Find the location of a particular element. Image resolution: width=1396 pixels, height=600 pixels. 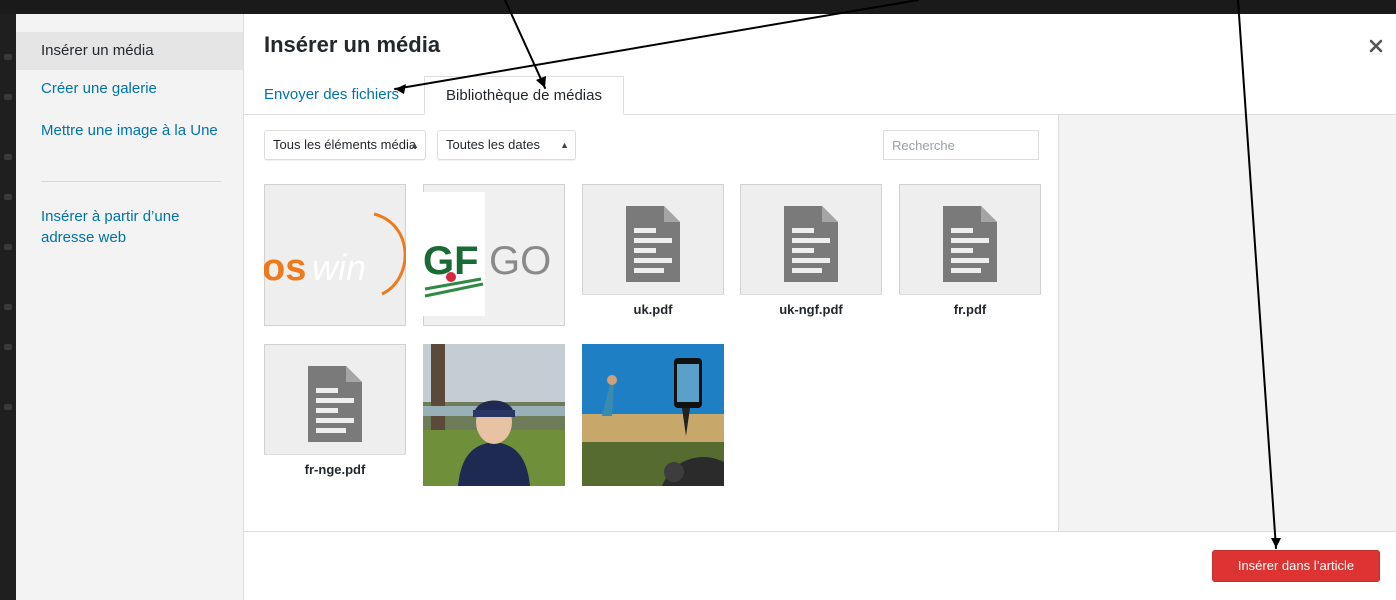

close-icon is located at coordinates (1376, 46).